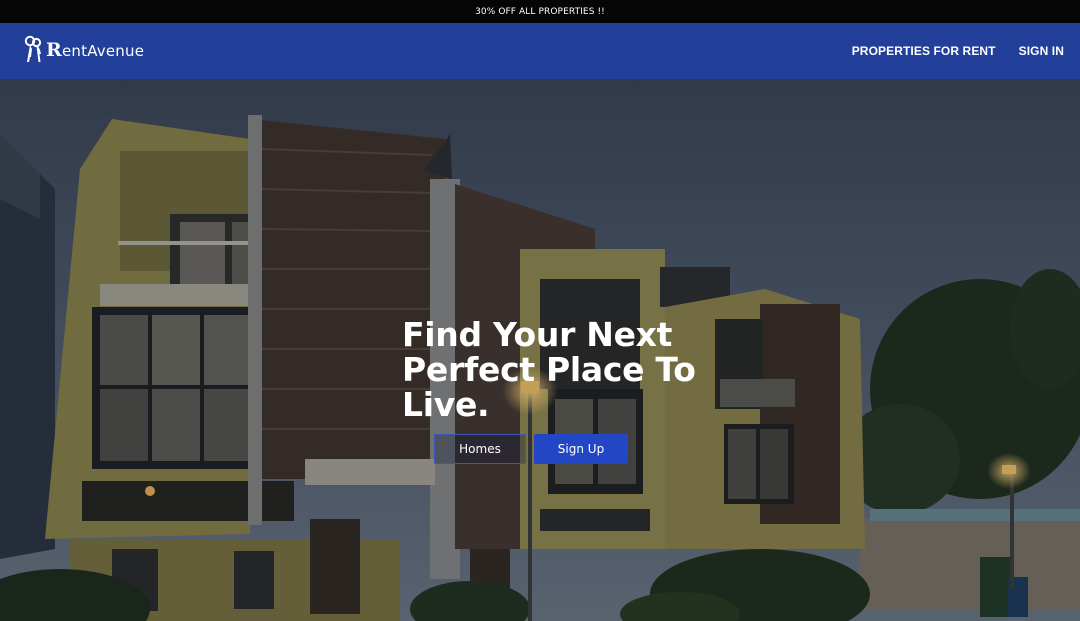 The width and height of the screenshot is (1080, 621). What do you see at coordinates (1041, 51) in the screenshot?
I see `nav-sign-in: SIGN IN` at bounding box center [1041, 51].